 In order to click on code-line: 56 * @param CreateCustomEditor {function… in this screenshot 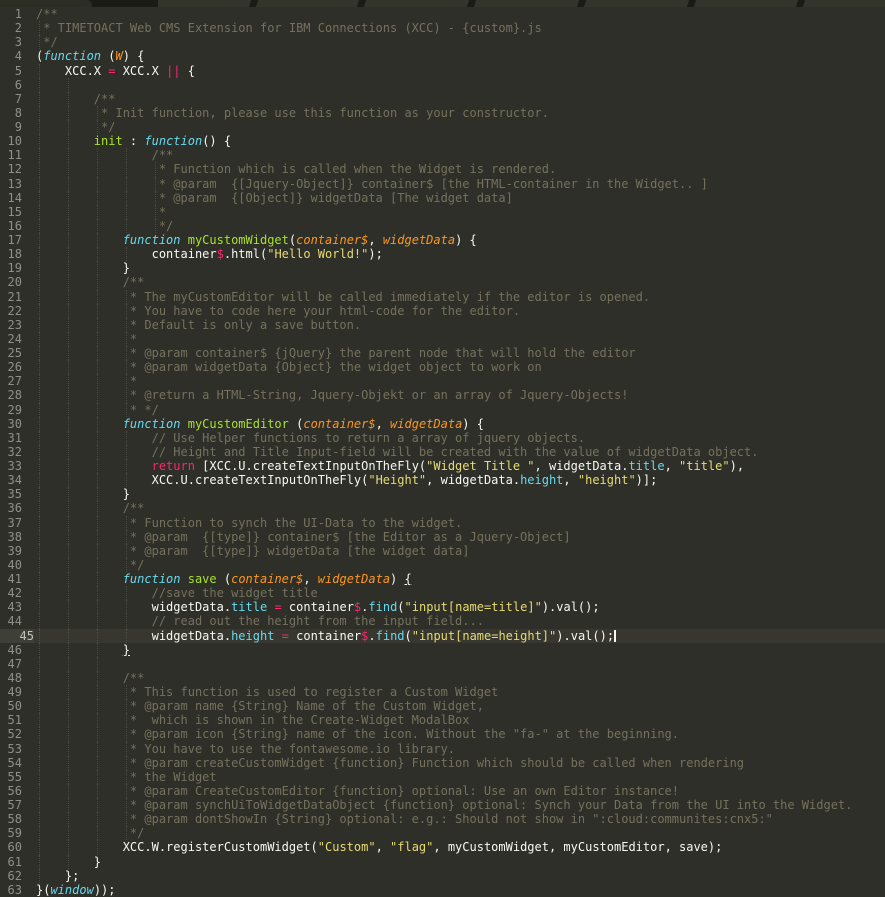, I will do `click(442, 790)`.